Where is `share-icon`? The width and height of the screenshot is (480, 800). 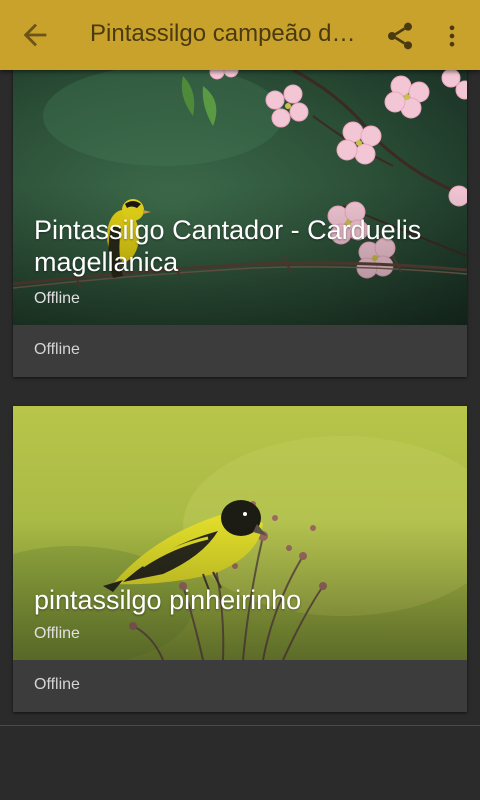 share-icon is located at coordinates (400, 36).